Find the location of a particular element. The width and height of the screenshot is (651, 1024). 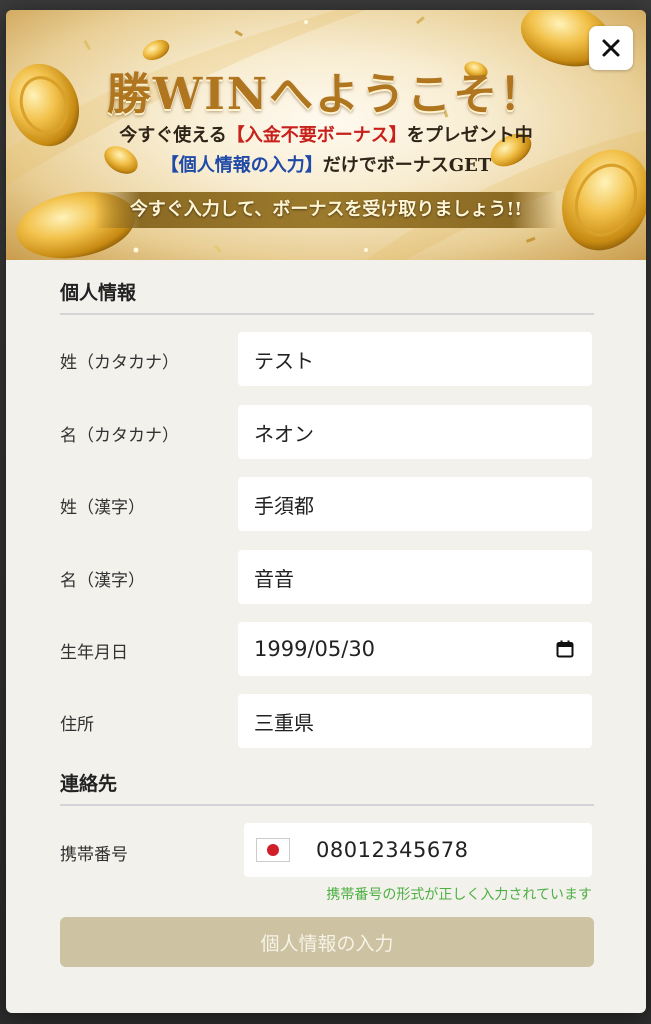

first-name-kanji-label: 名（漢字） is located at coordinates (102, 581).